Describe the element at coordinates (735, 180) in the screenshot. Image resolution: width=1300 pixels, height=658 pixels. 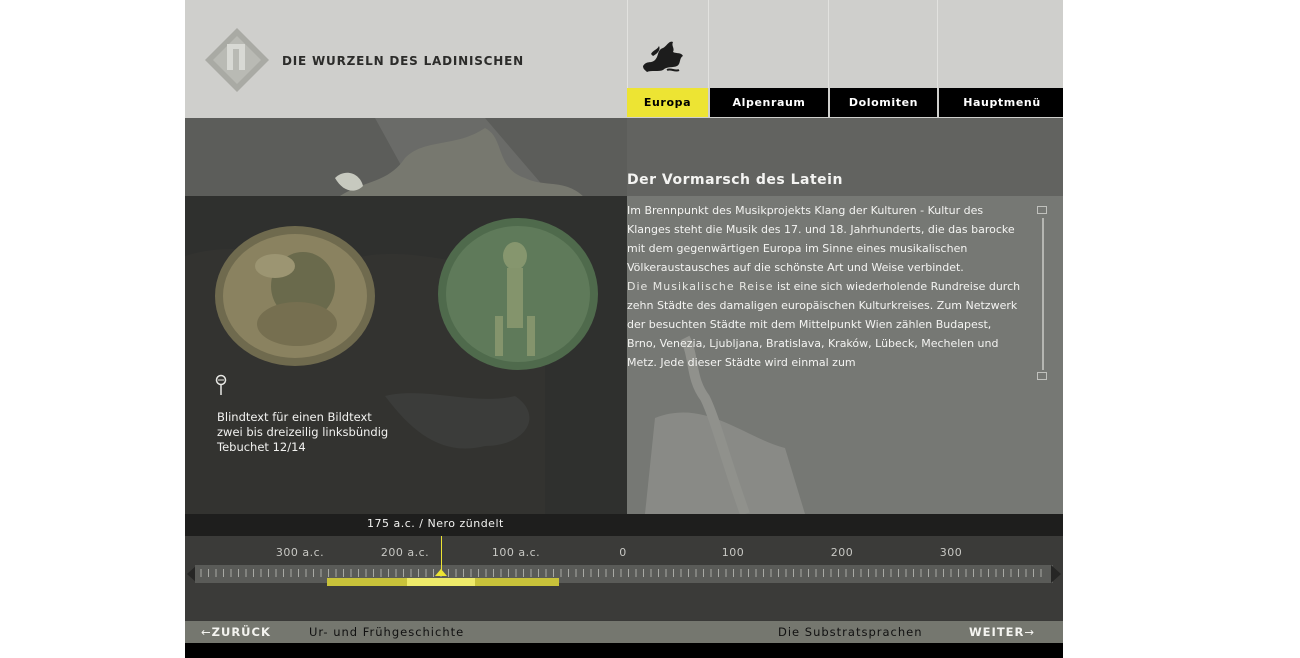
I see `article-title: Der Vormarsch des Latein` at that location.